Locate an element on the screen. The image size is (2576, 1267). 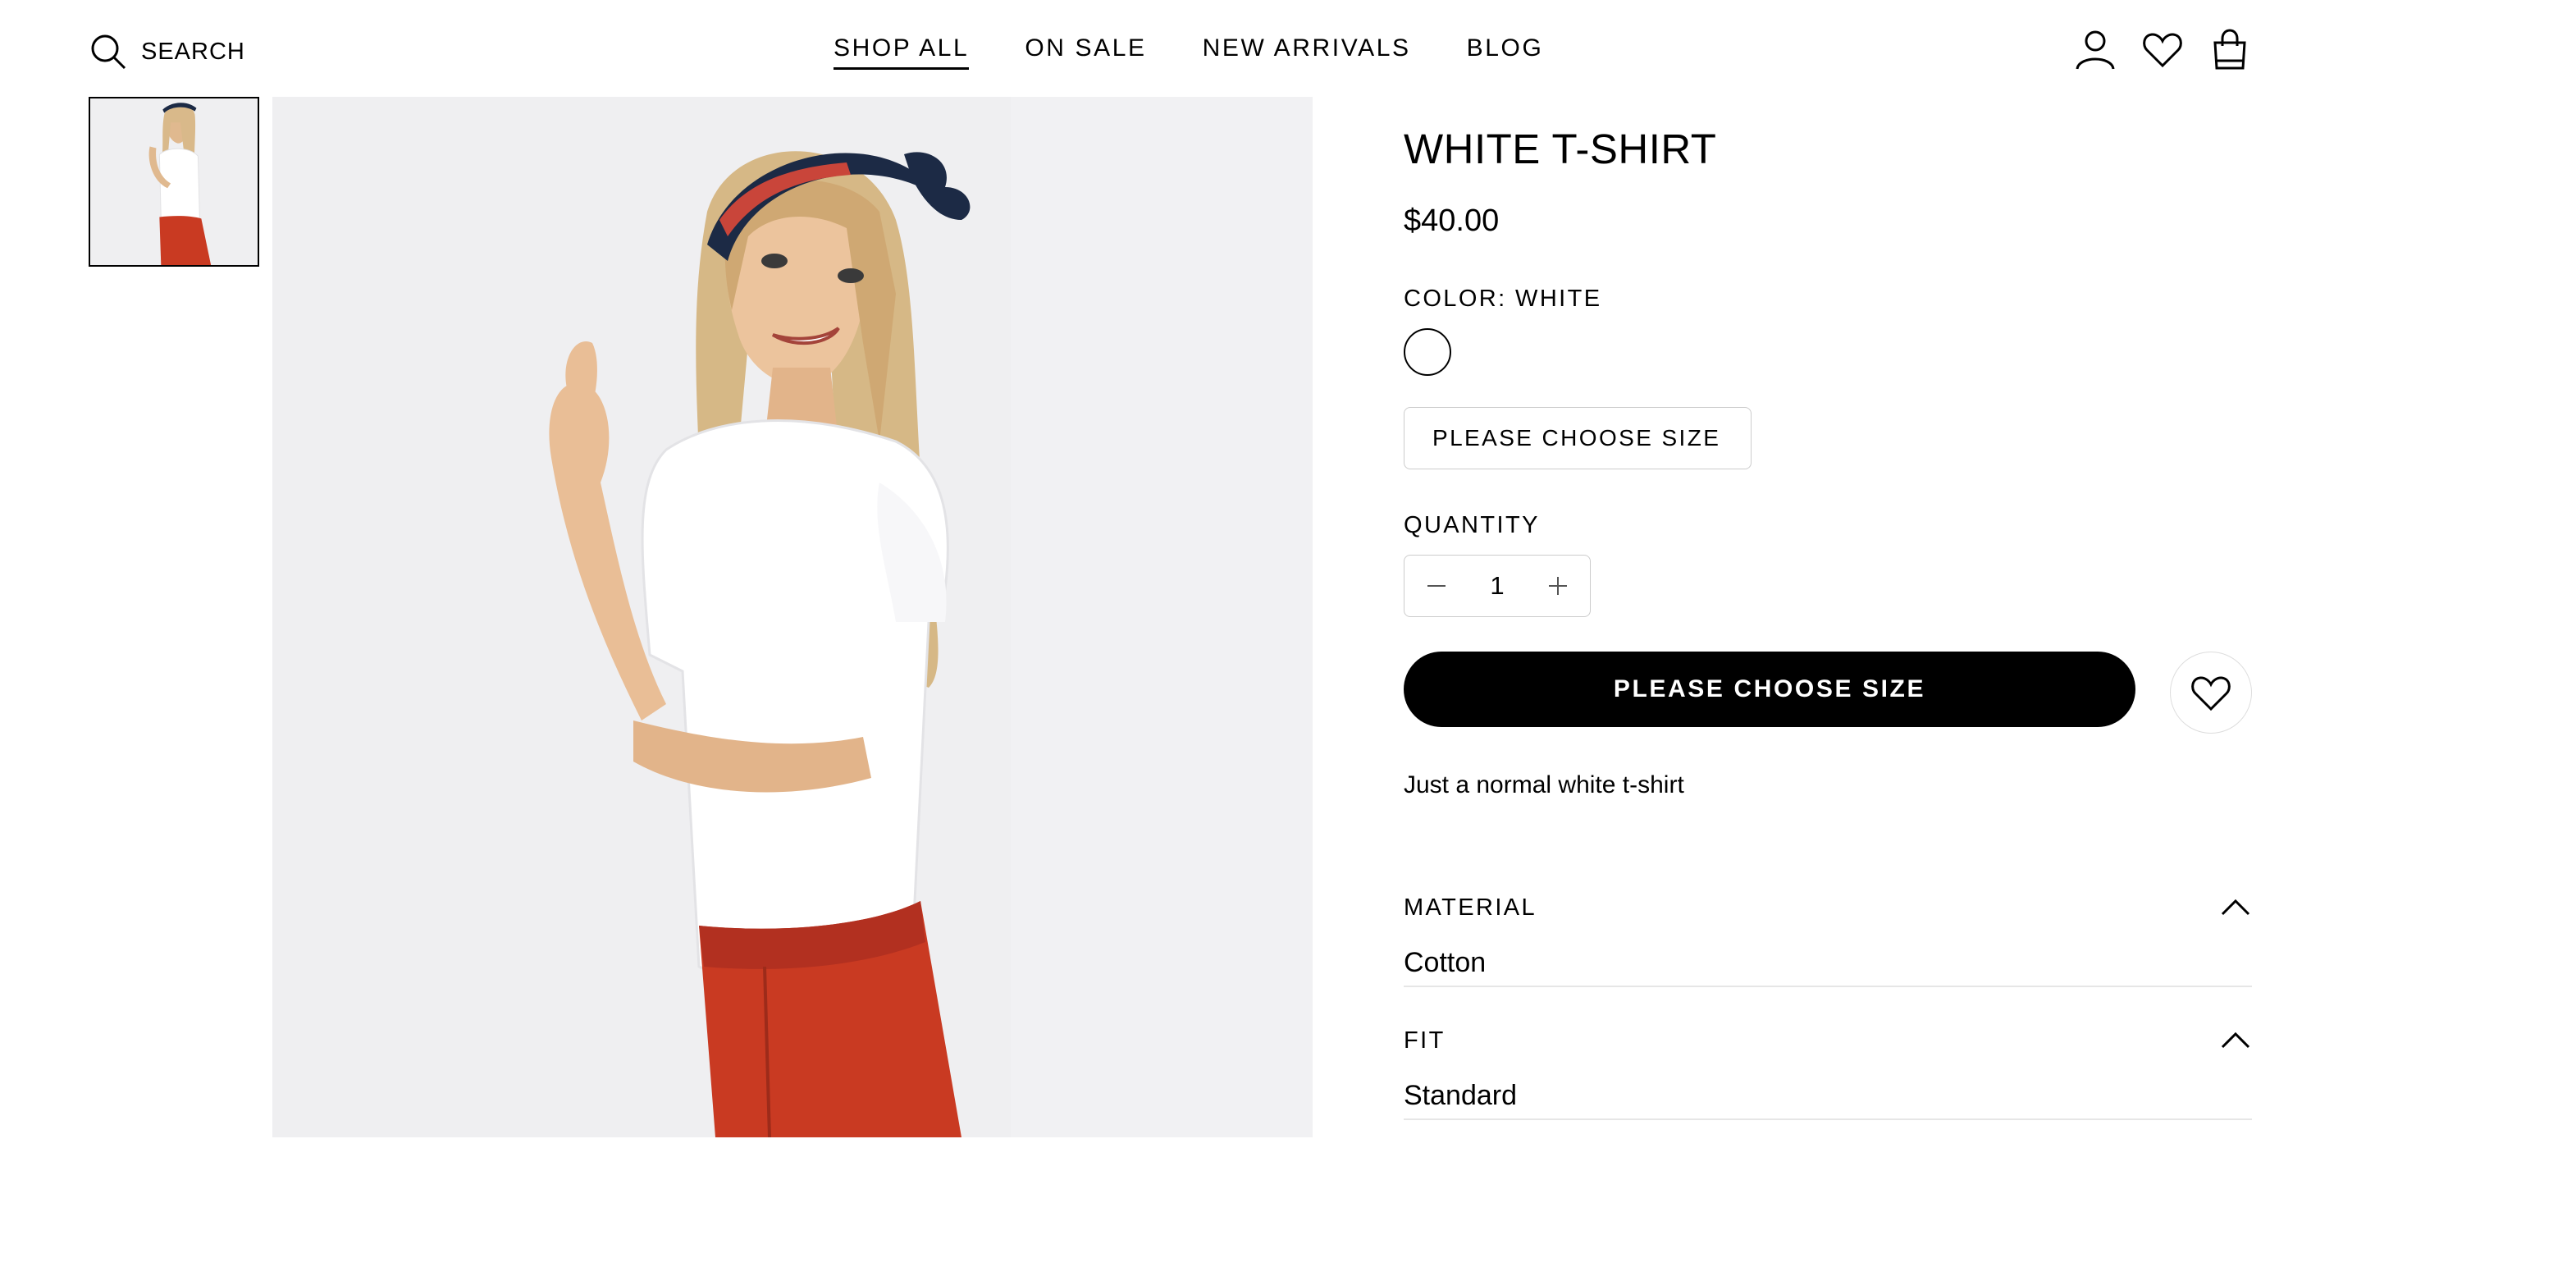
minus-icon is located at coordinates (1437, 586).